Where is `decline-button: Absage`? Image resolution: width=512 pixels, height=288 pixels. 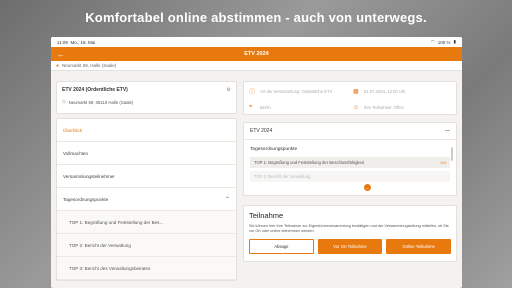
decline-button: Absage is located at coordinates (281, 247).